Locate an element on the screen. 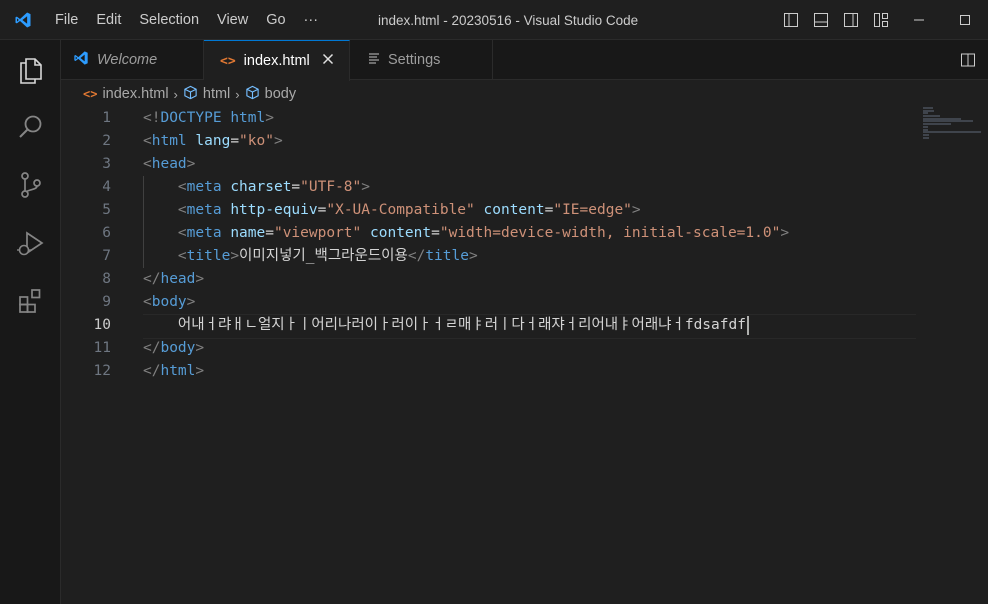 This screenshot has height=604, width=988. split-editor-icon is located at coordinates (968, 60).